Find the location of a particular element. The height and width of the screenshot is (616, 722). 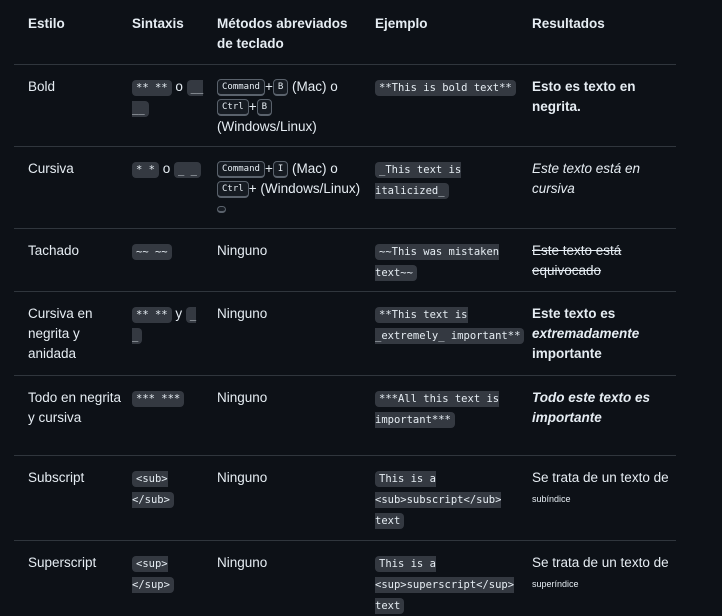

header-style: Estilo is located at coordinates (46, 23).